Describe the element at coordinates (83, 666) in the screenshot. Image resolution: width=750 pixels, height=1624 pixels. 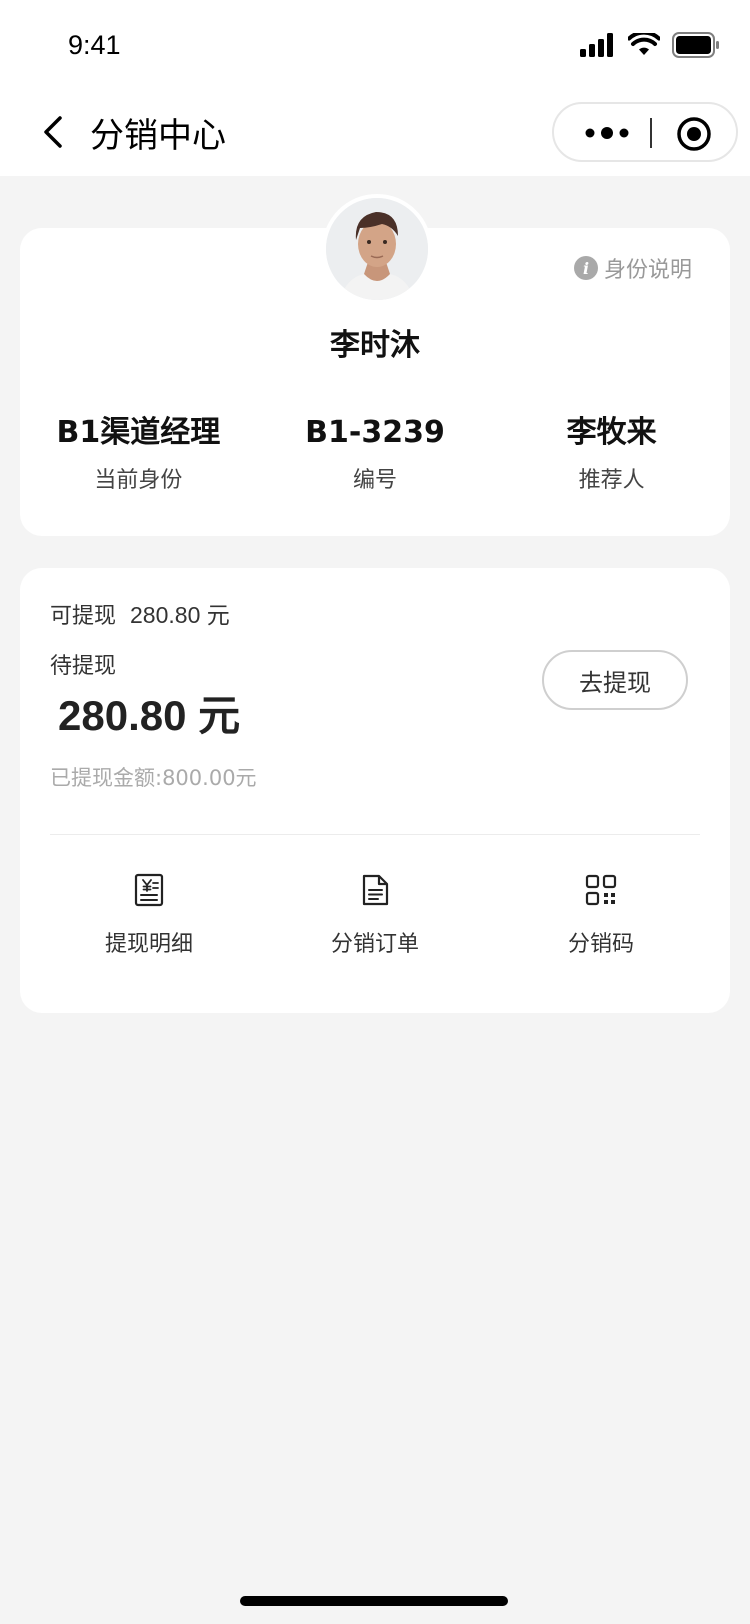
I see `pending-label: 待提现` at that location.